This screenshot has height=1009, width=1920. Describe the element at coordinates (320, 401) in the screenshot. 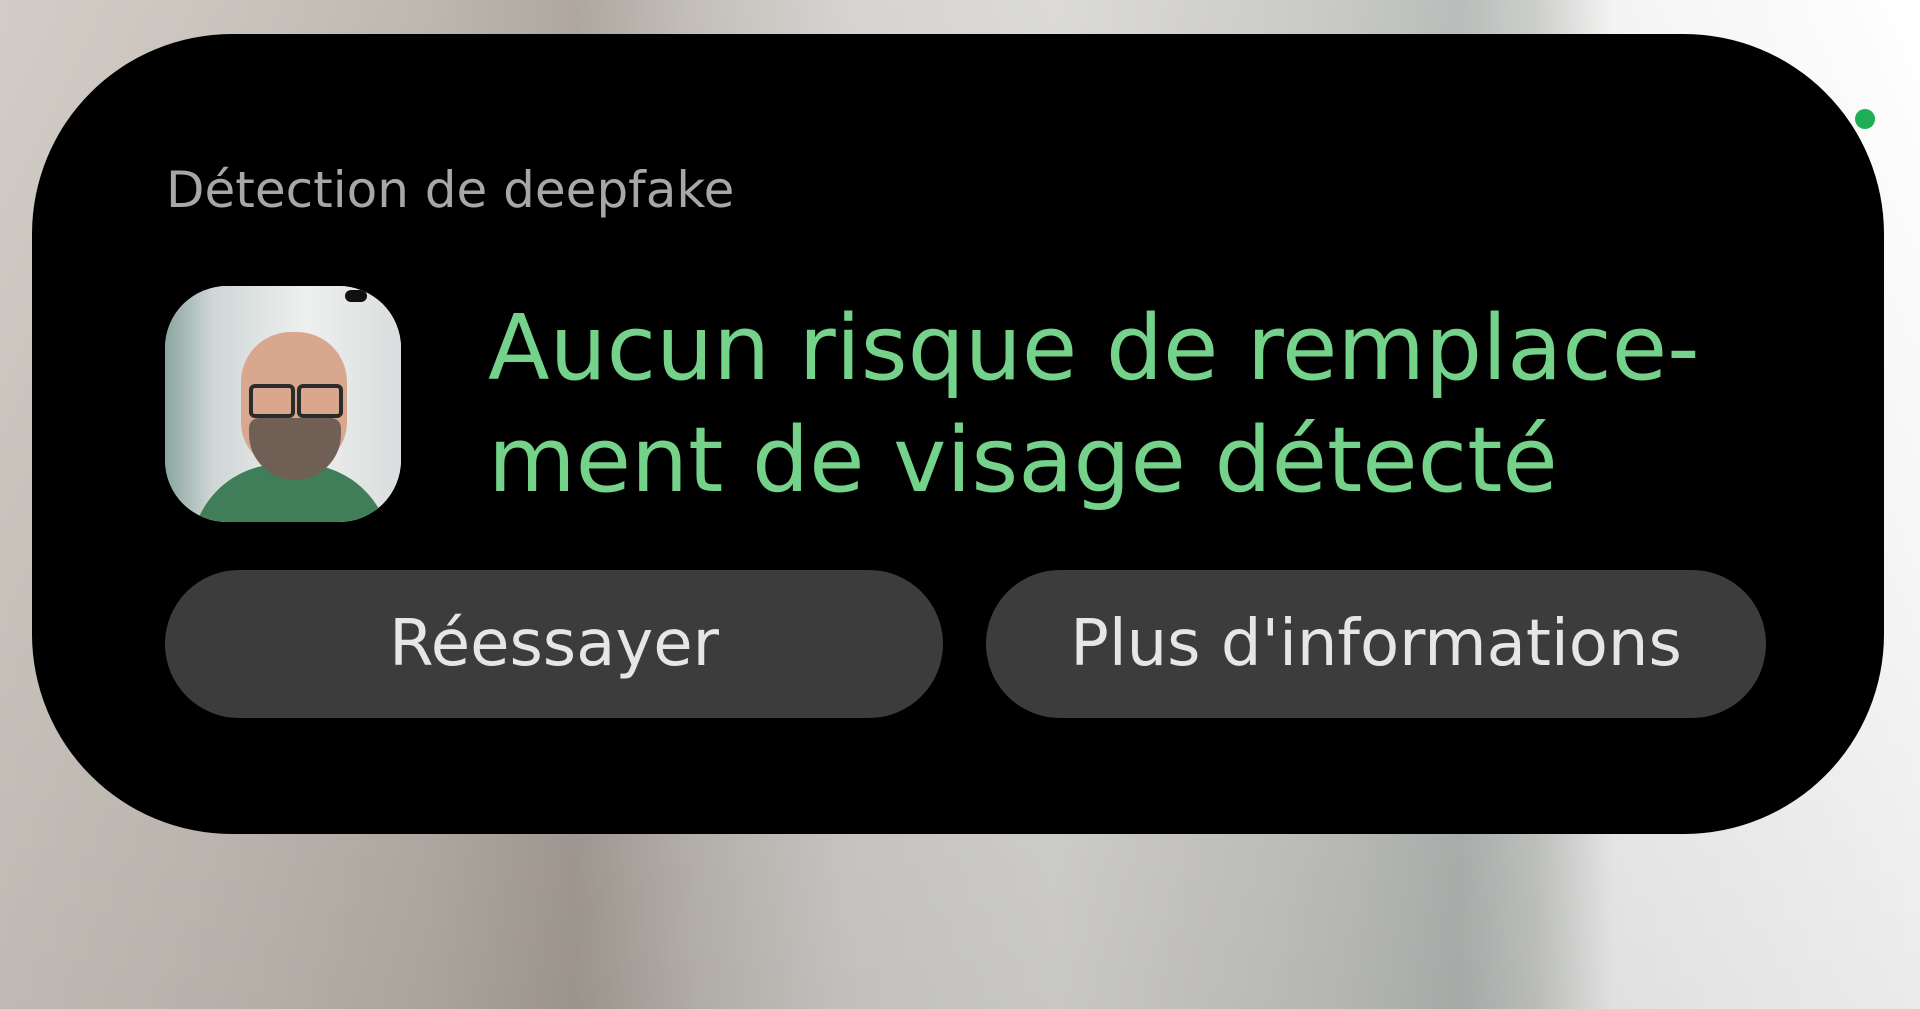

I see `avatar-glasses-right` at that location.